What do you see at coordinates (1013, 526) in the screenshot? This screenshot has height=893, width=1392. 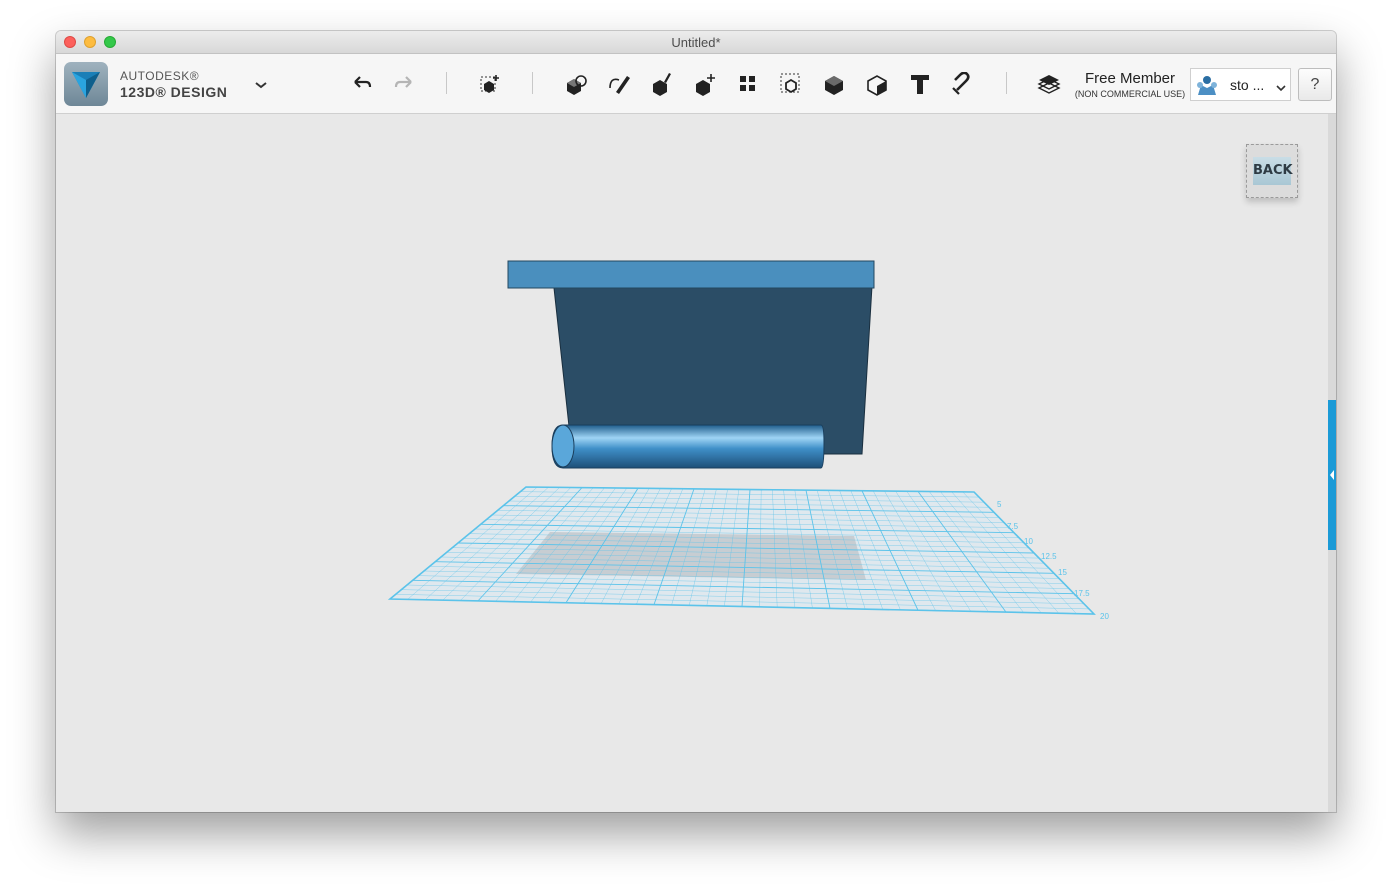 I see `grid-axis-label: 7.5` at bounding box center [1013, 526].